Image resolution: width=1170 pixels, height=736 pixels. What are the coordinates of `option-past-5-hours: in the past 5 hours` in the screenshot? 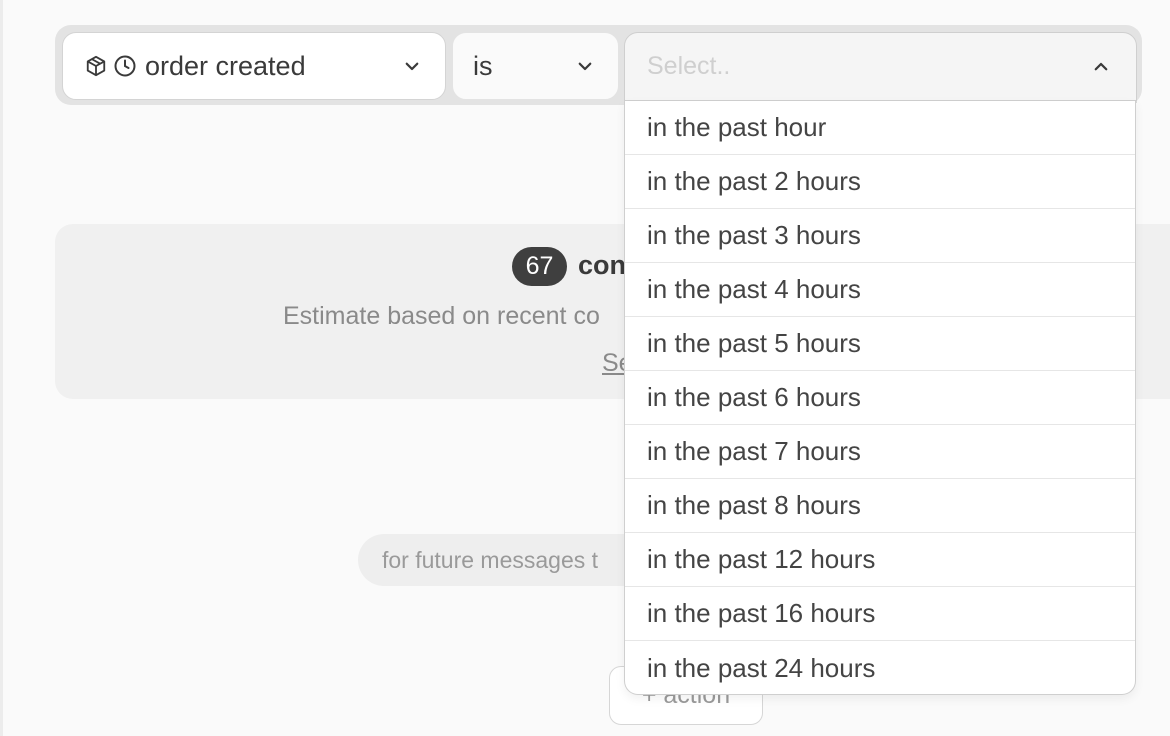 It's located at (880, 344).